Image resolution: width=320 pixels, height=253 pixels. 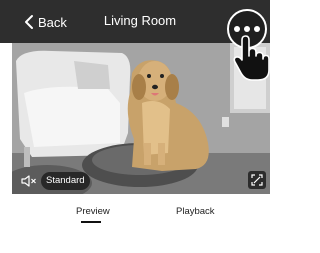 What do you see at coordinates (140, 20) in the screenshot?
I see `page-title: Living Room` at bounding box center [140, 20].